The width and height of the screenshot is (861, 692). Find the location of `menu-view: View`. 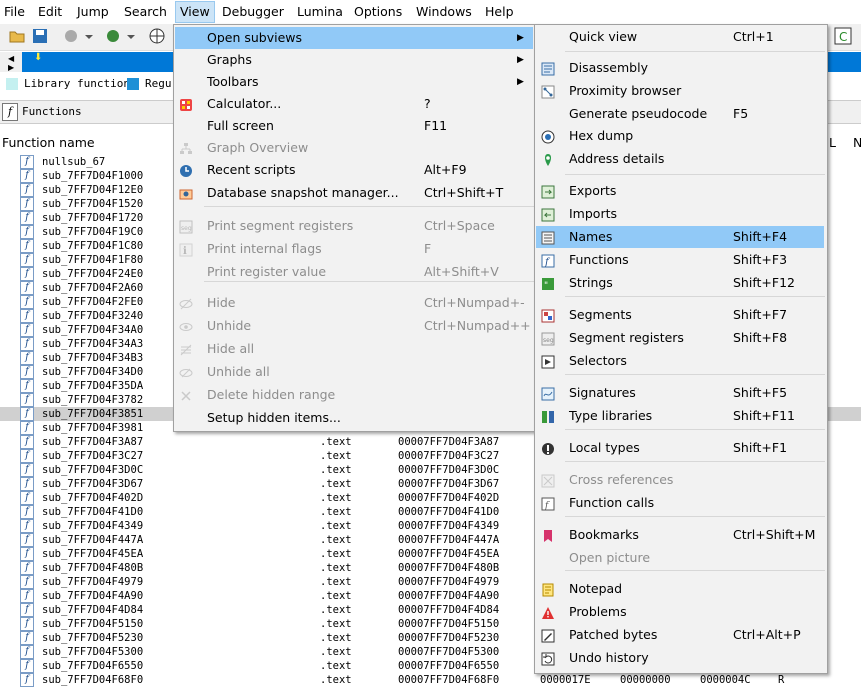

menu-view: View is located at coordinates (195, 12).